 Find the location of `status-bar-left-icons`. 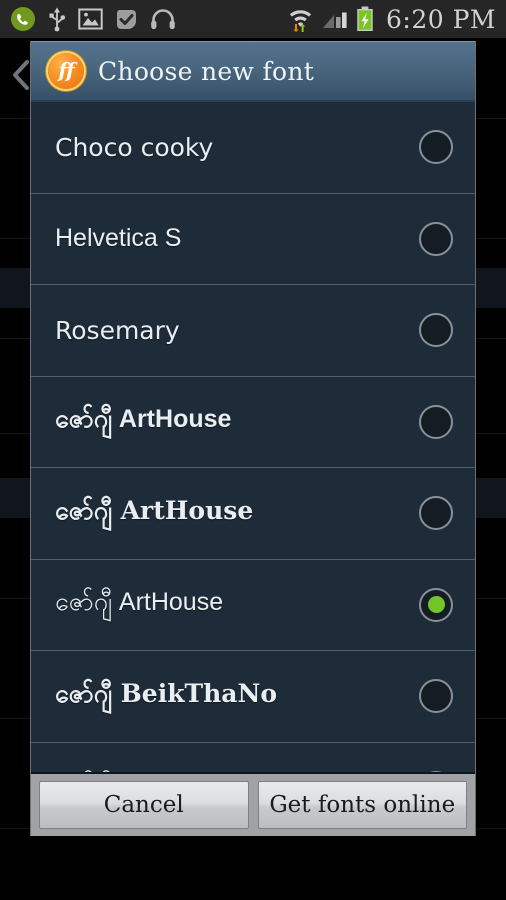

status-bar-left-icons is located at coordinates (93, 19).